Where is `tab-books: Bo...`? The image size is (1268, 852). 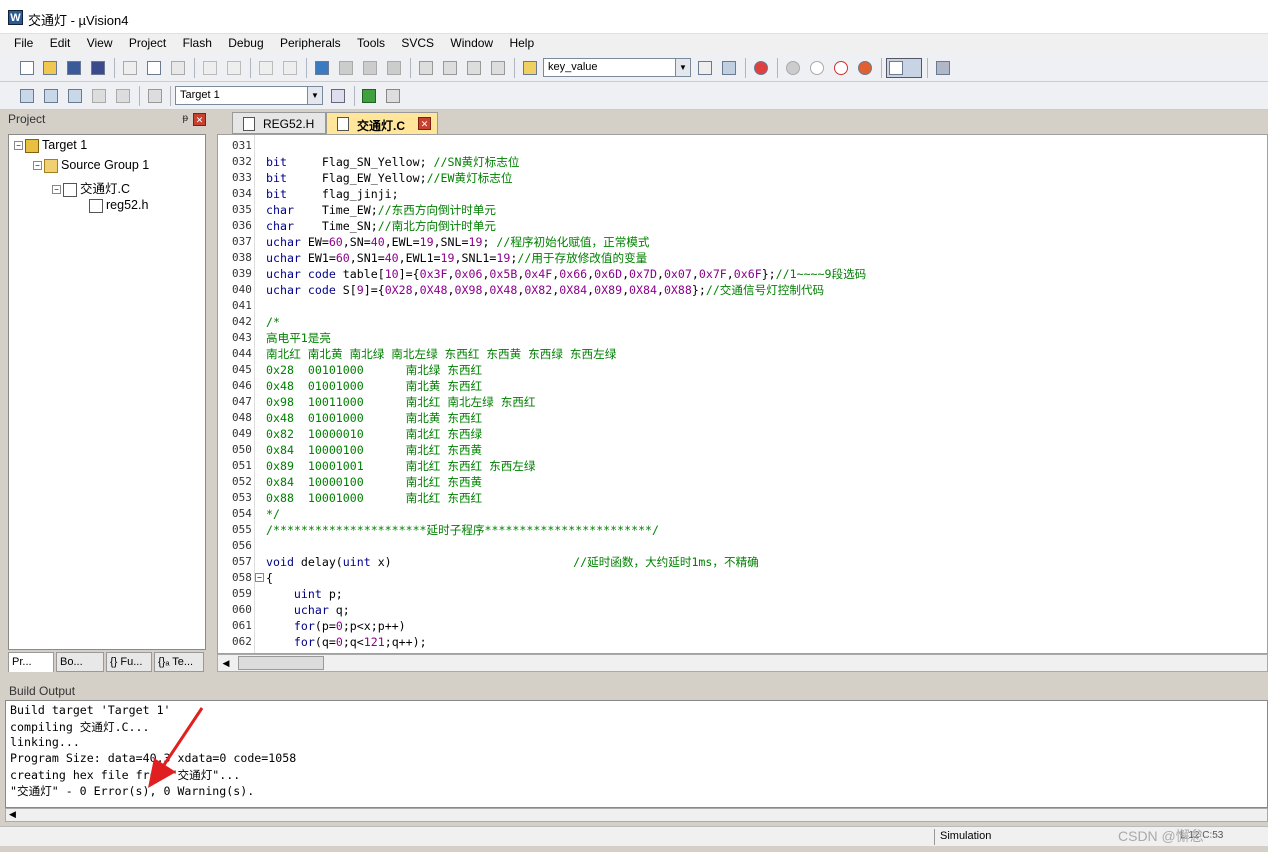 tab-books: Bo... is located at coordinates (80, 662).